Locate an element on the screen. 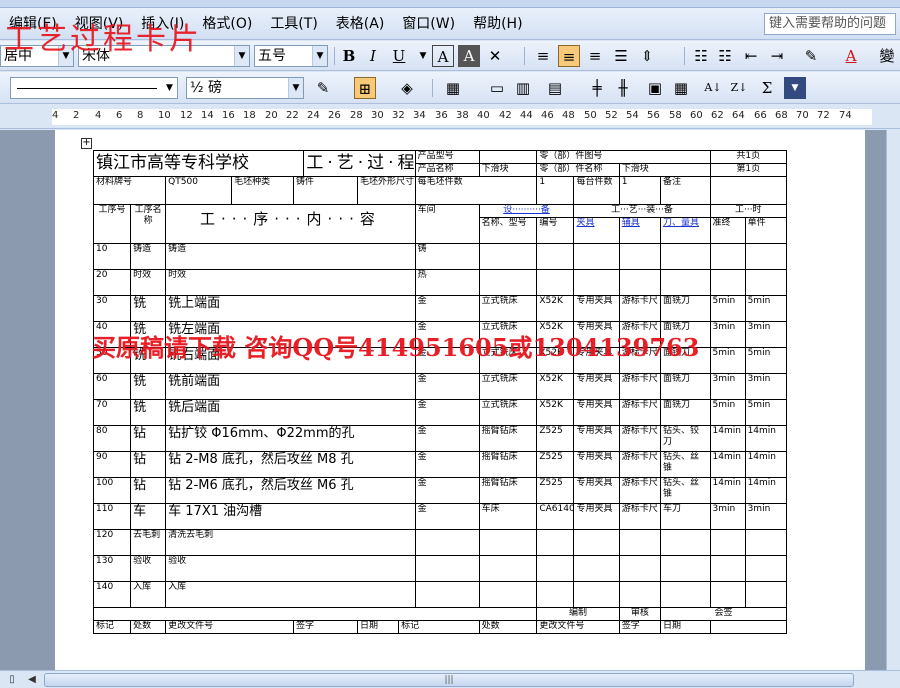  scroll-thumb: ||| is located at coordinates (449, 680).